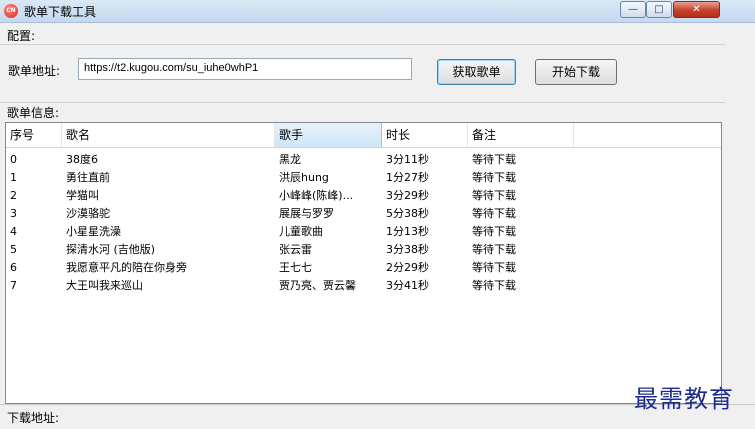 The width and height of the screenshot is (755, 429). Describe the element at coordinates (13, 213) in the screenshot. I see `cell-index: 3` at that location.